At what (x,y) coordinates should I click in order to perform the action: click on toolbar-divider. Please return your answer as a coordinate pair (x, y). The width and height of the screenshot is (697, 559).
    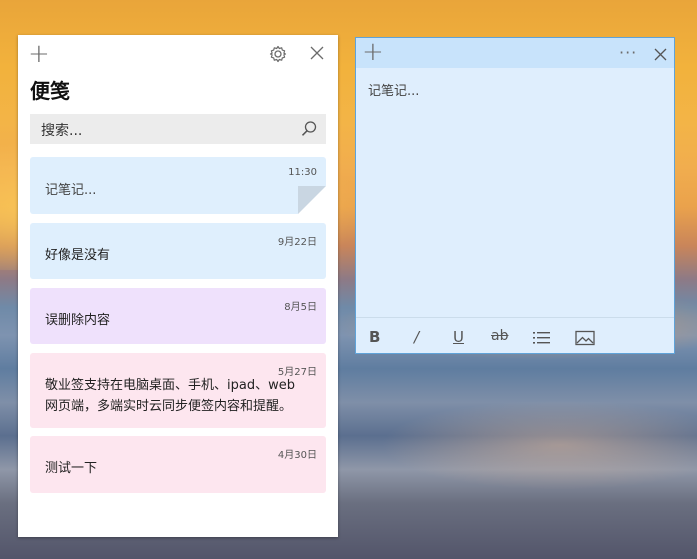
    Looking at the image, I should click on (515, 317).